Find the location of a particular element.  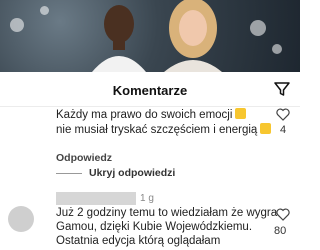

person-left-figure is located at coordinates (119, 38).